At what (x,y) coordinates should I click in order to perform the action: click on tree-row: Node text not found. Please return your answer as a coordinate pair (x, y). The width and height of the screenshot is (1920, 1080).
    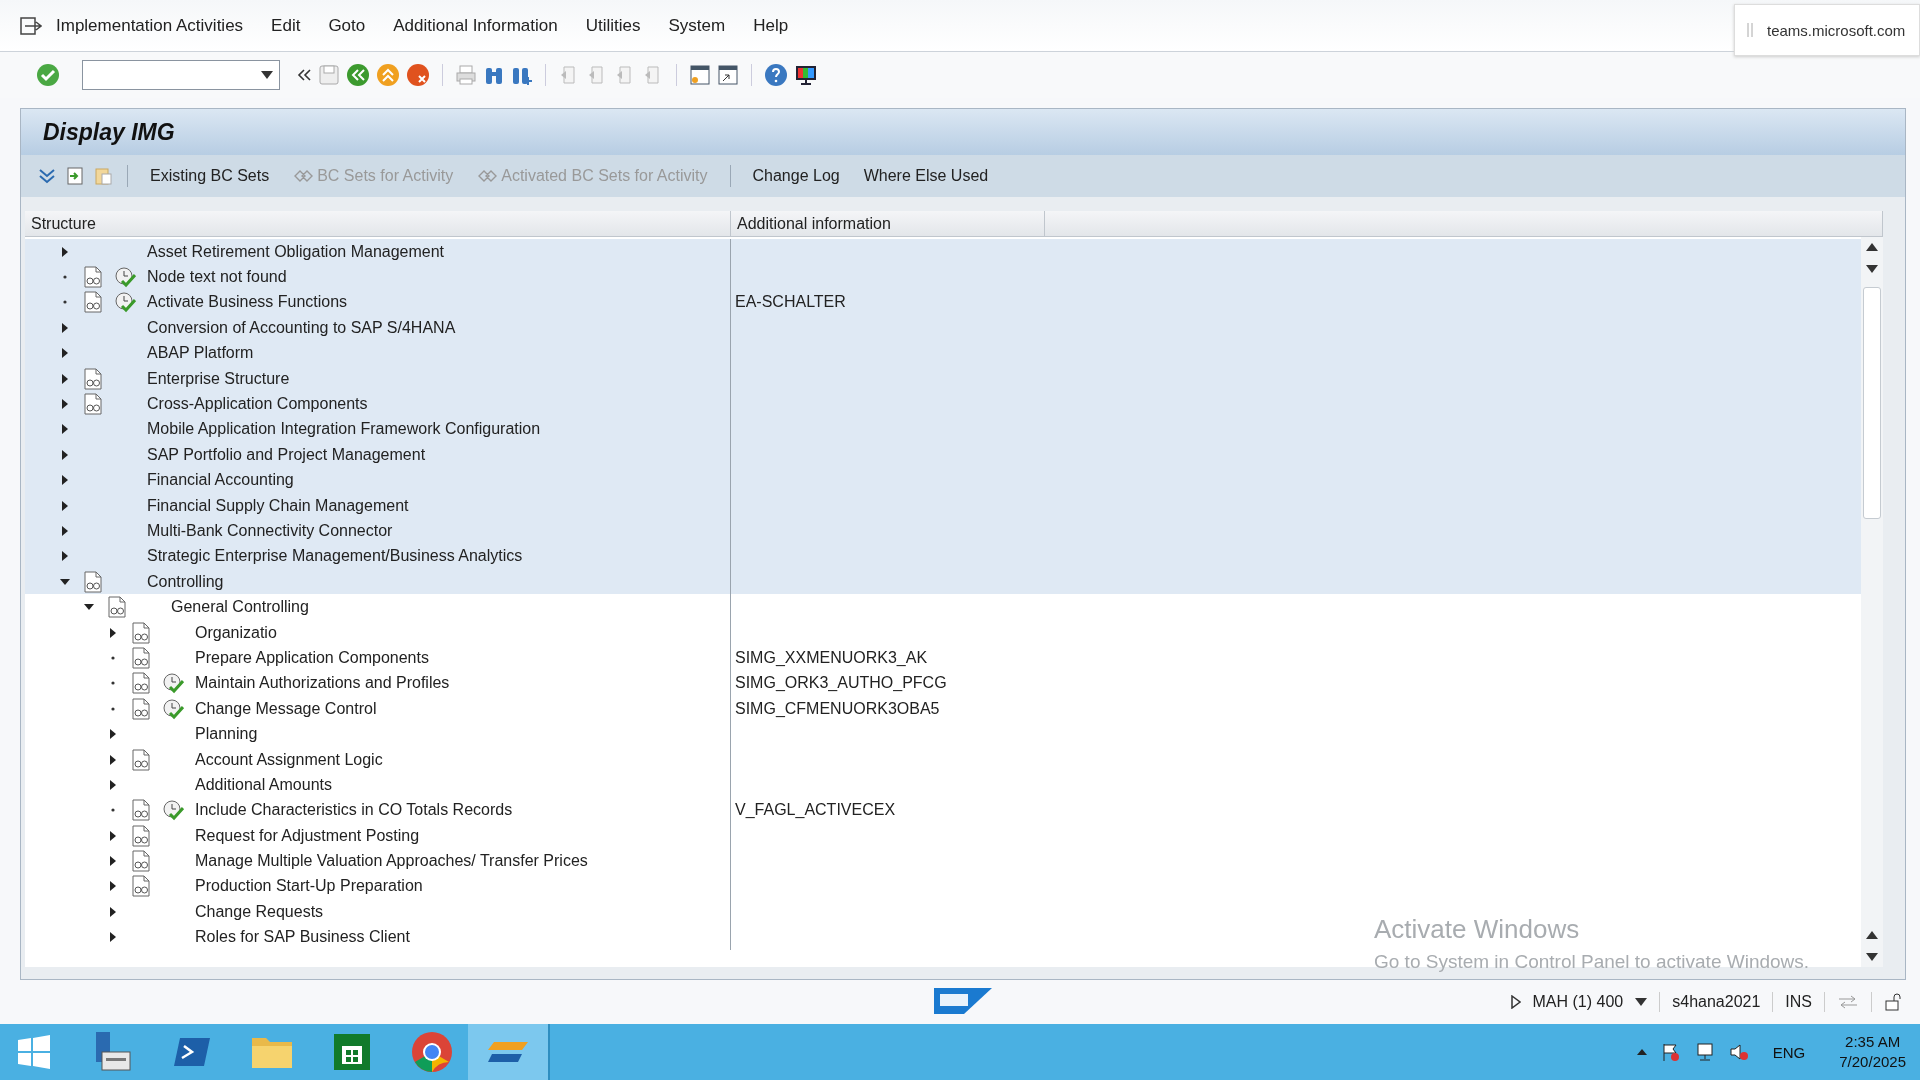
    Looking at the image, I should click on (943, 277).